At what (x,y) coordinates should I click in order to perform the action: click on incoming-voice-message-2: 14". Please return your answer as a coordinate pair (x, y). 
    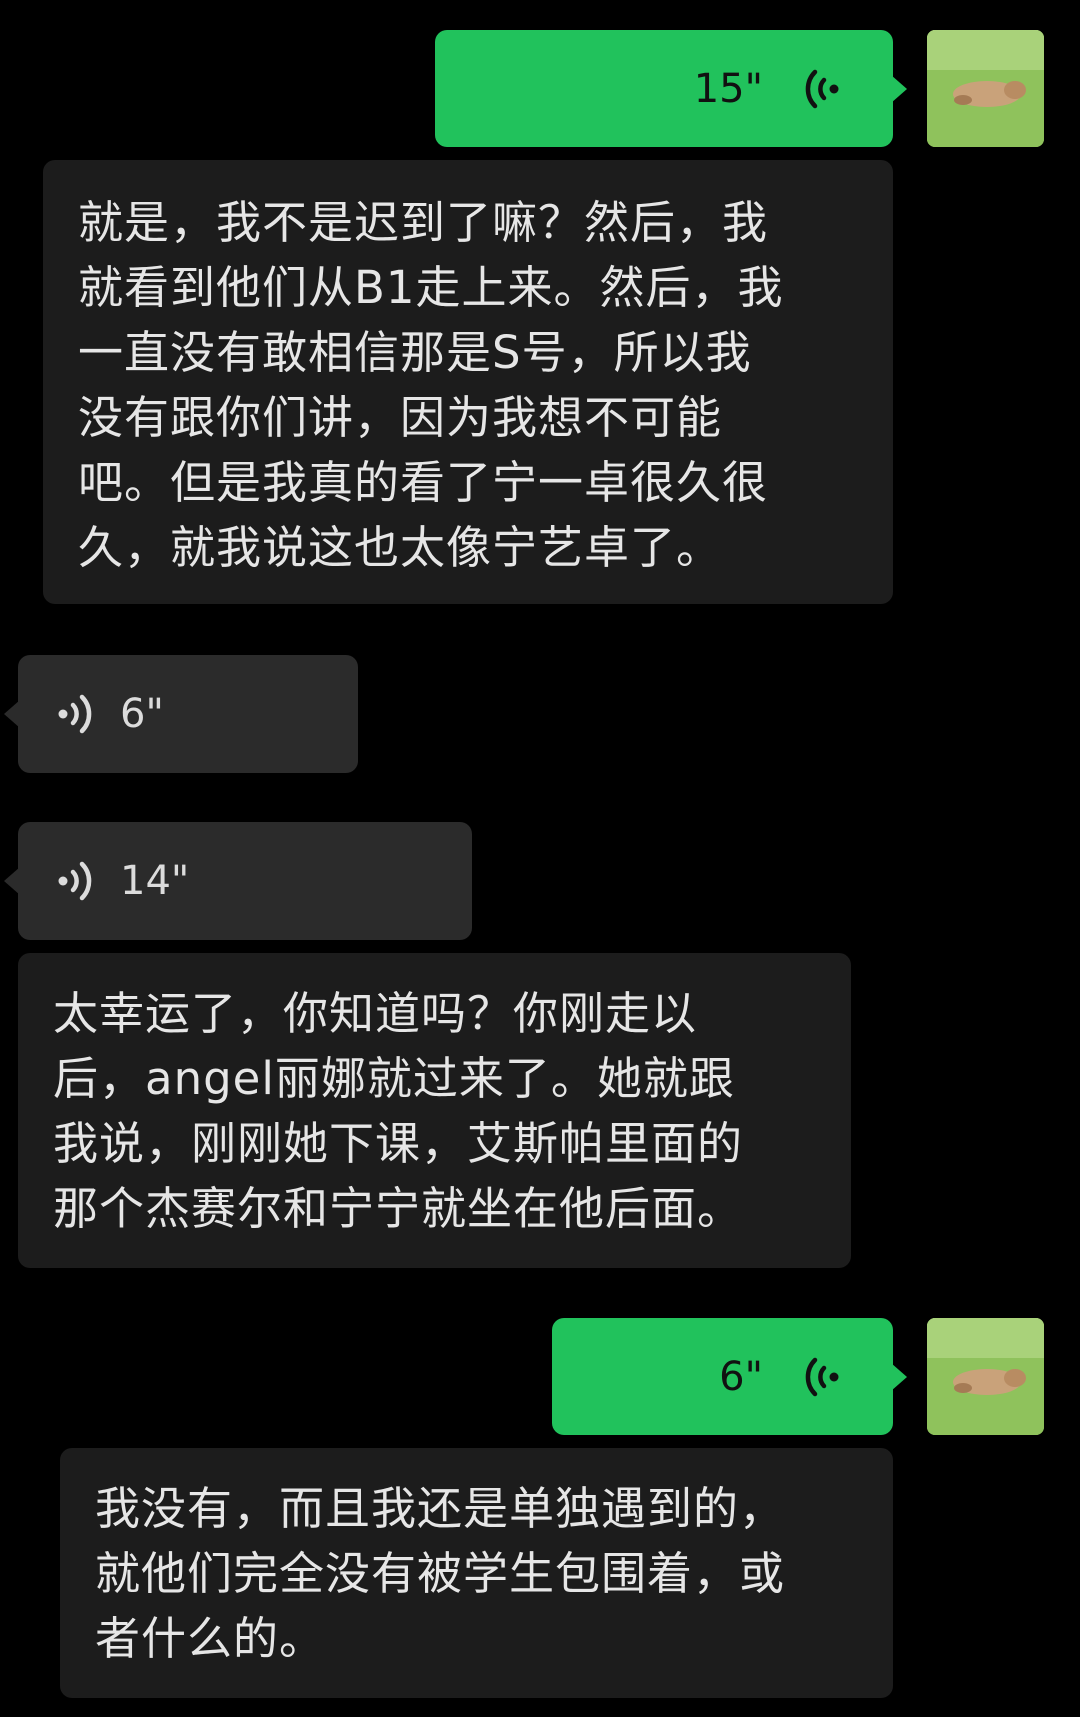
    Looking at the image, I should click on (238, 881).